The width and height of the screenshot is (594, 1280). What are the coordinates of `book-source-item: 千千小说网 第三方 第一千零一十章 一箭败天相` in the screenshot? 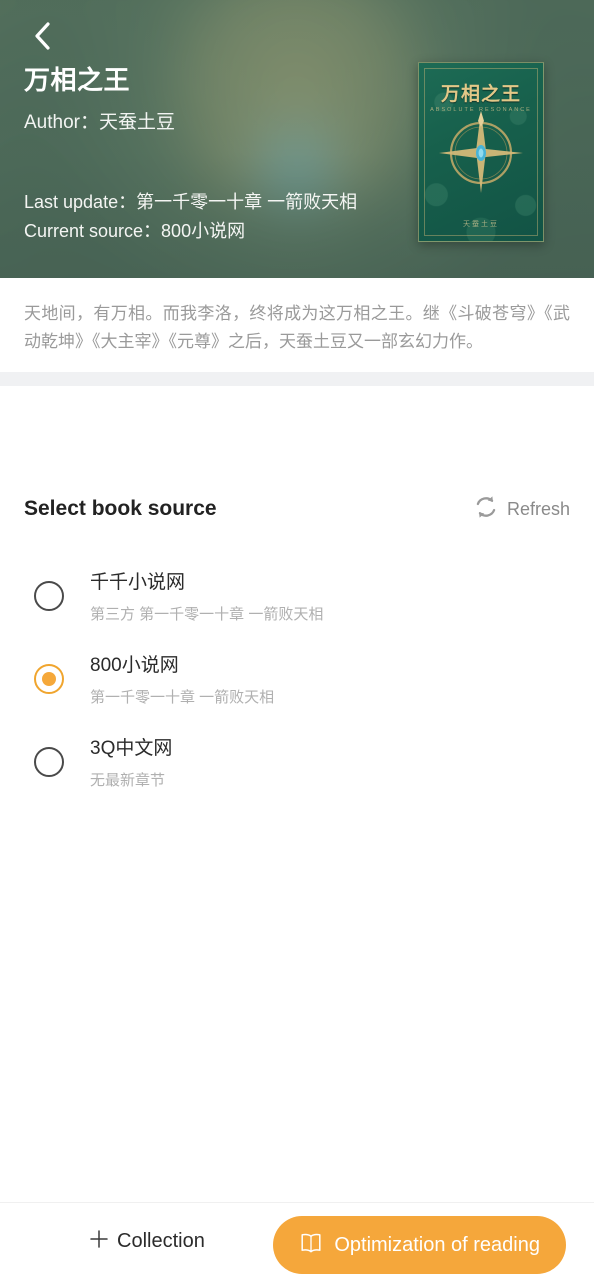 It's located at (297, 595).